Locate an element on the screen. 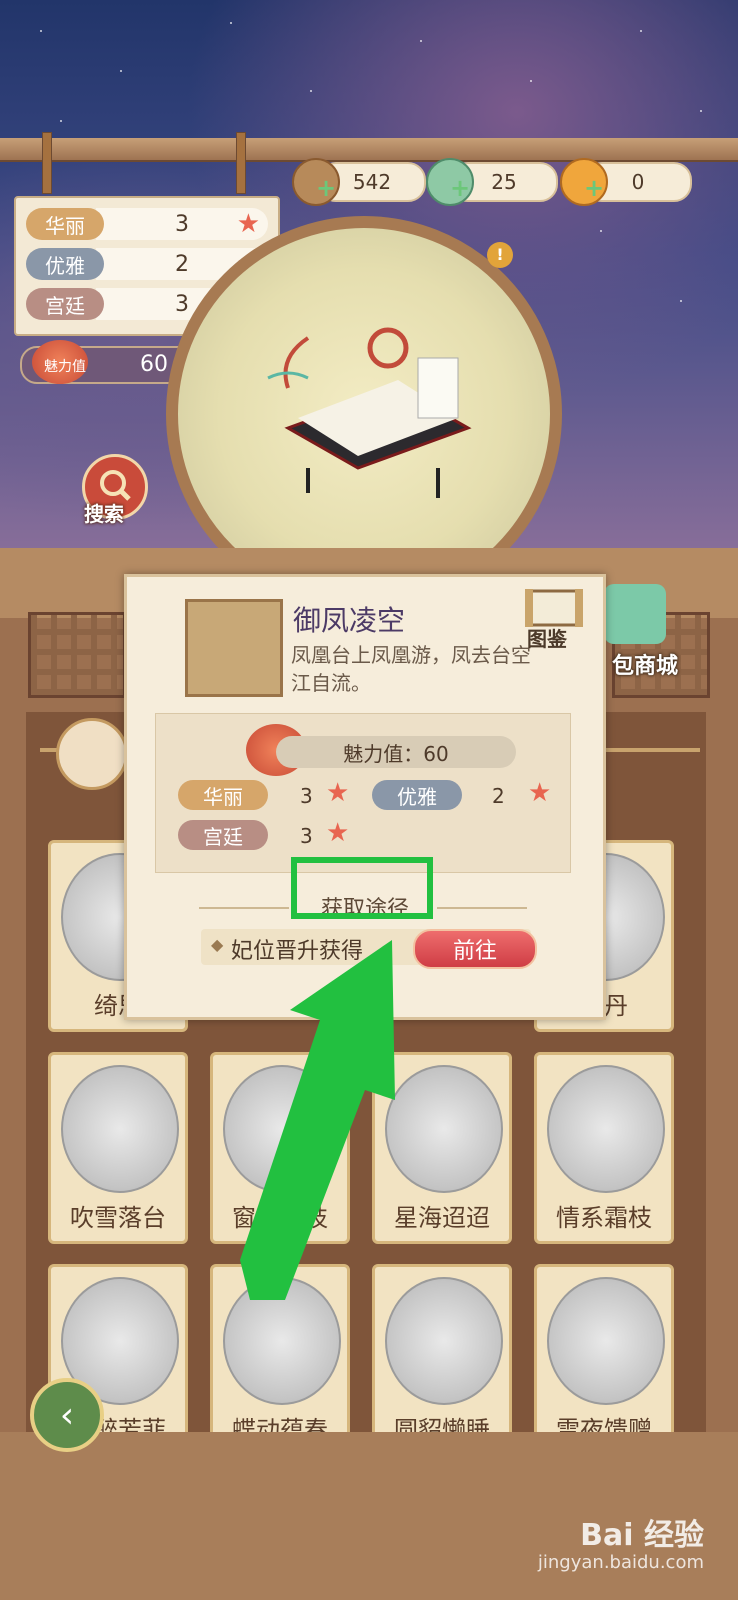 This screenshot has height=1600, width=738. card-label: 情系霜枝 is located at coordinates (604, 1218).